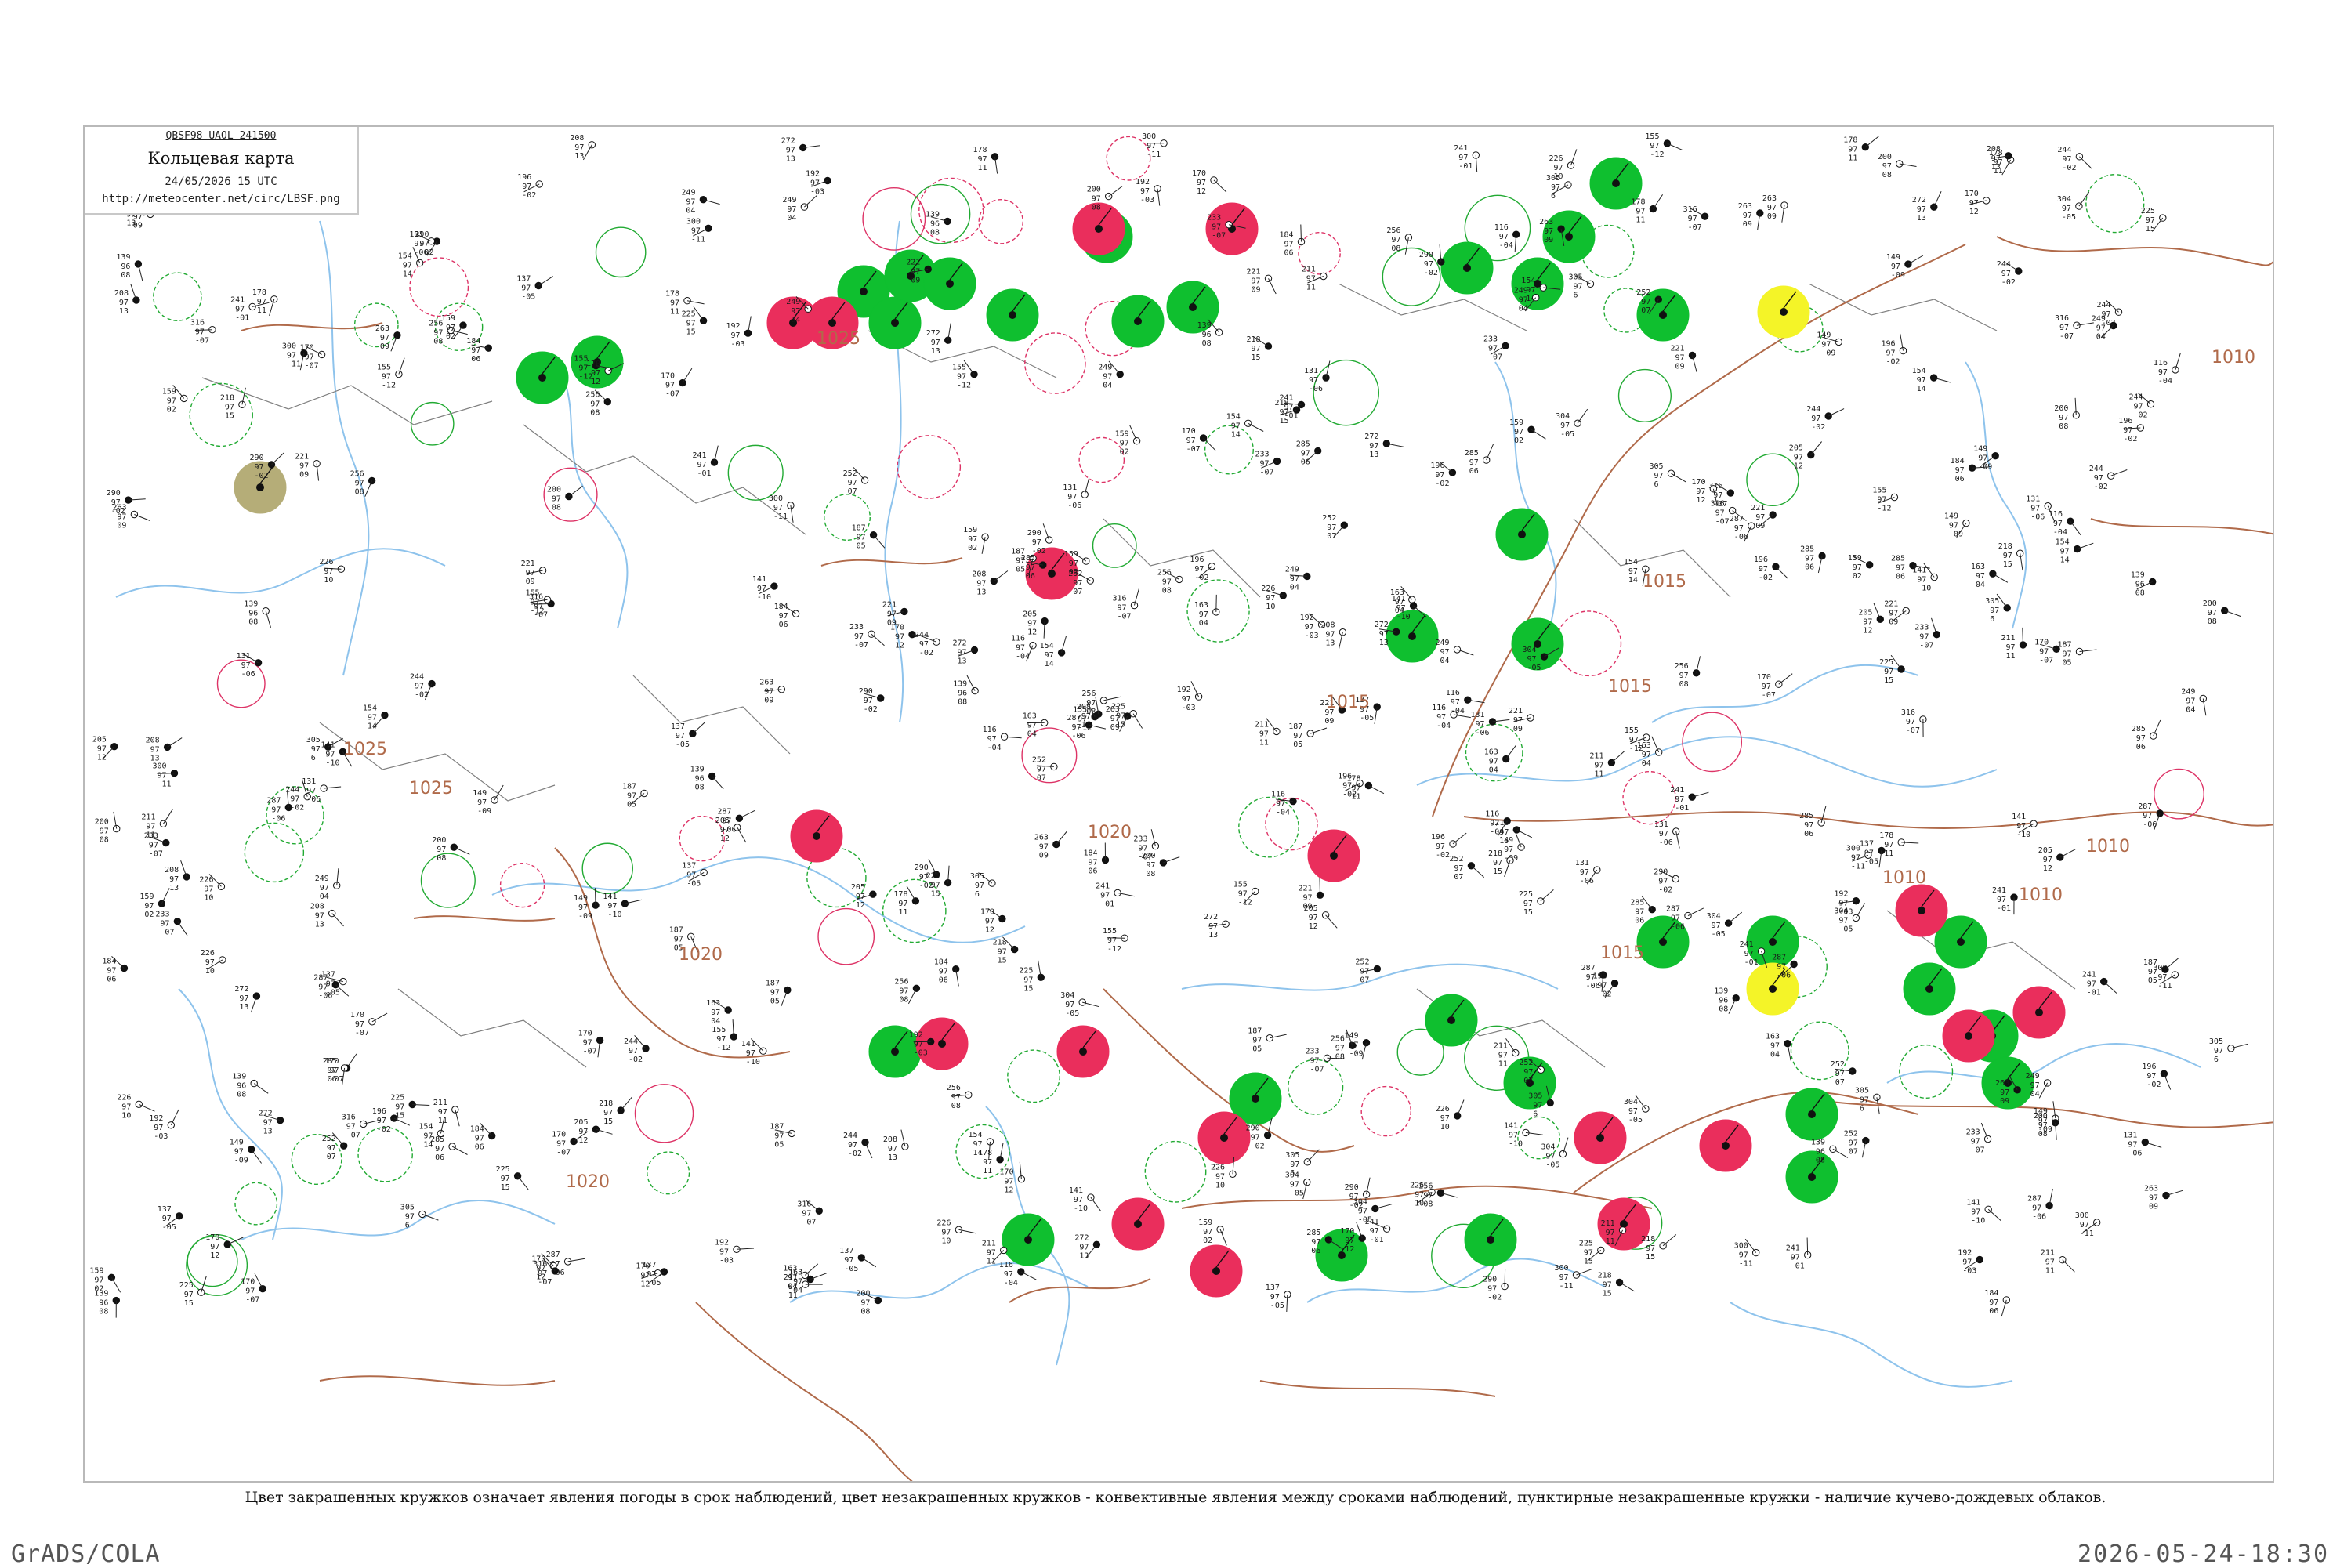 The image size is (2351, 1568). What do you see at coordinates (1003, 739) in the screenshot?
I see `station-plot: 11697-04` at bounding box center [1003, 739].